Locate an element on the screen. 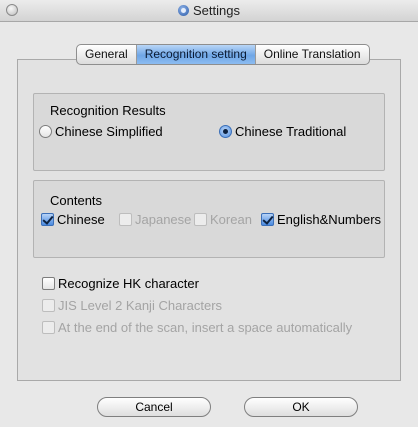  window-title-wrap: Settings is located at coordinates (209, 10).